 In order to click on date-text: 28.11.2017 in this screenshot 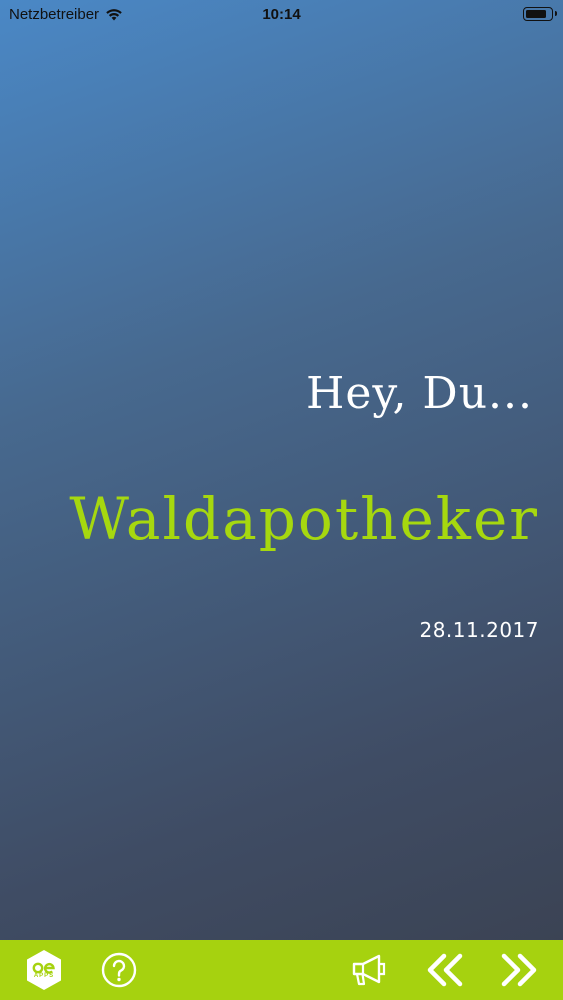, I will do `click(479, 630)`.